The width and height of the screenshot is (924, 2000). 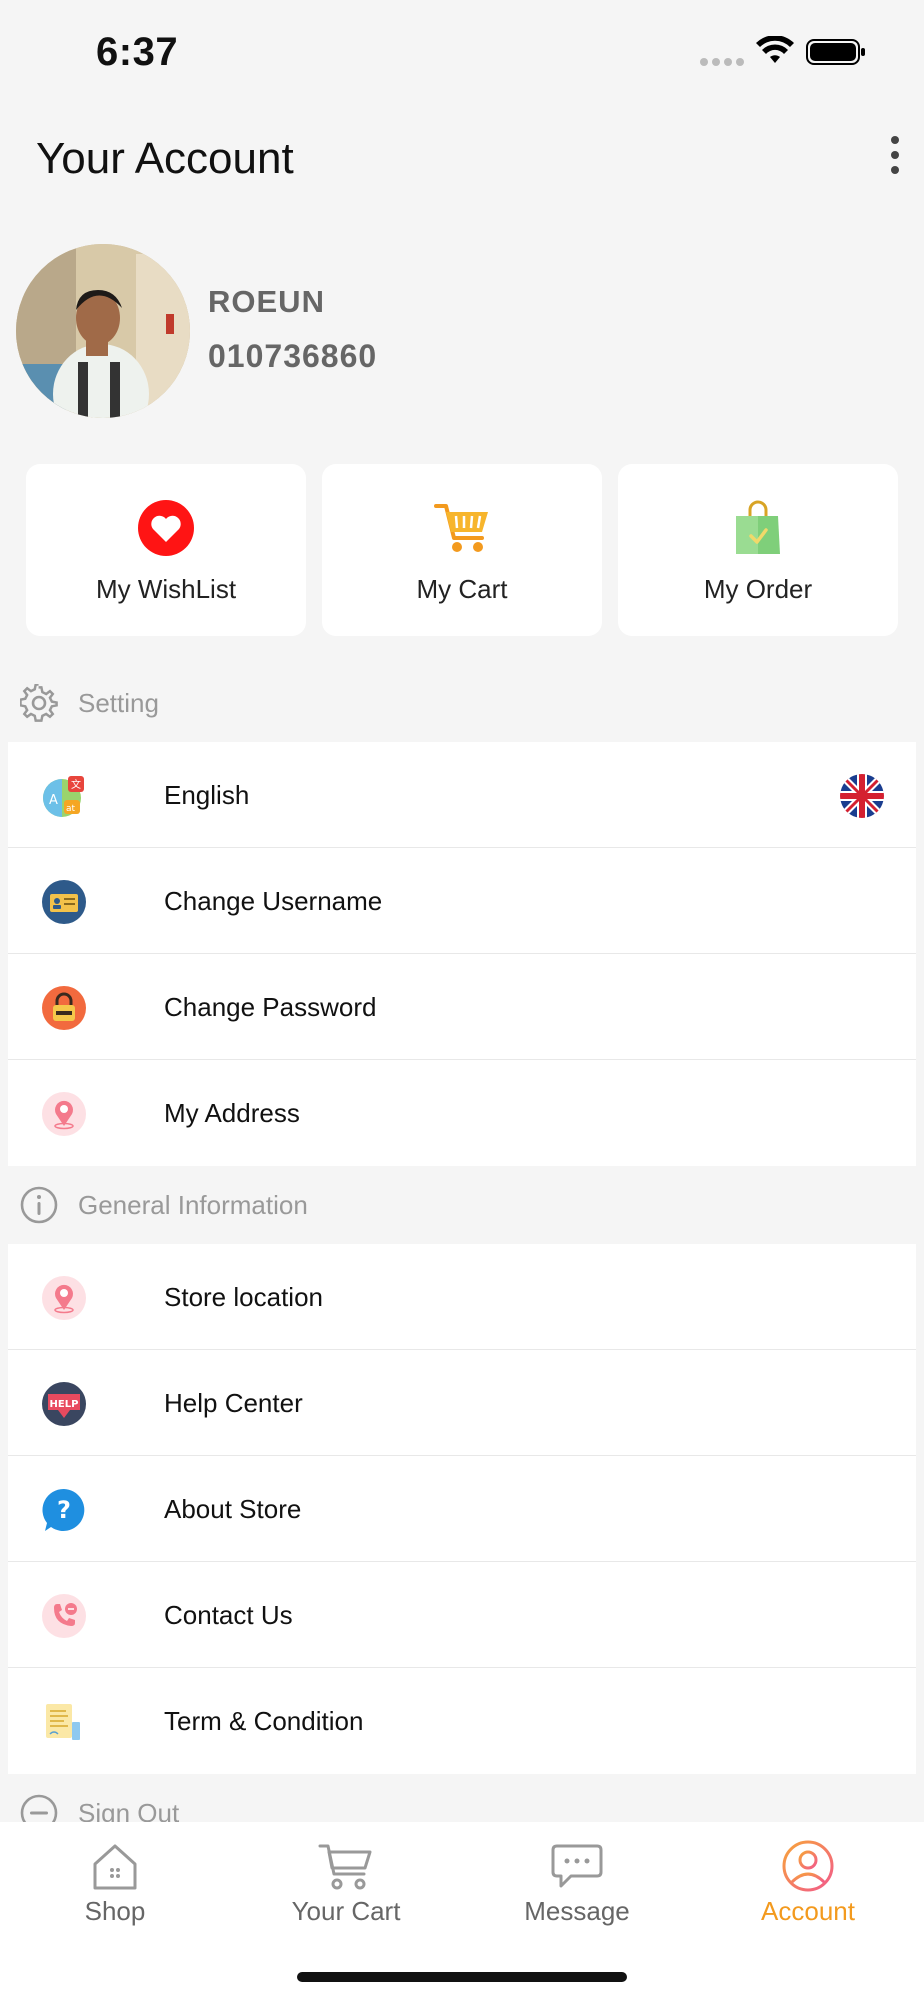 I want to click on profile-name: ROEUN, so click(x=266, y=301).